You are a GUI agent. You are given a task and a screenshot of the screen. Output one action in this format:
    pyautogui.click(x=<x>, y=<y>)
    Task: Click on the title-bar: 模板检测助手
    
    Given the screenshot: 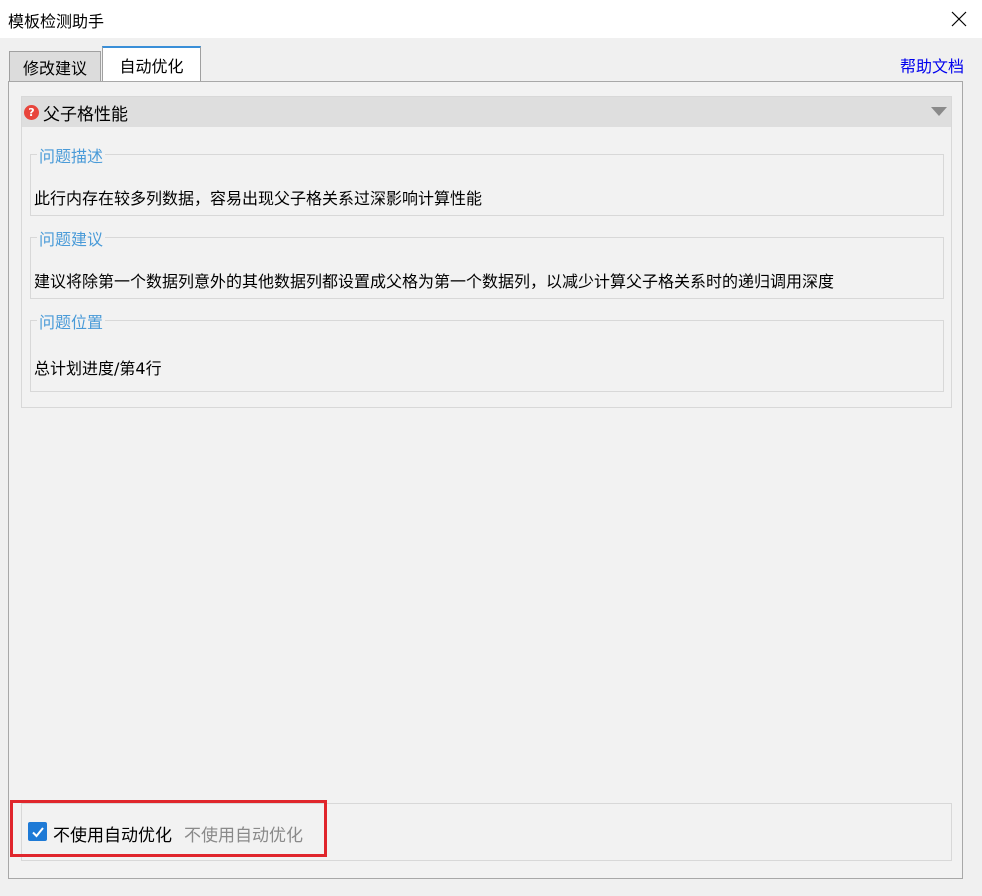 What is the action you would take?
    pyautogui.click(x=491, y=19)
    